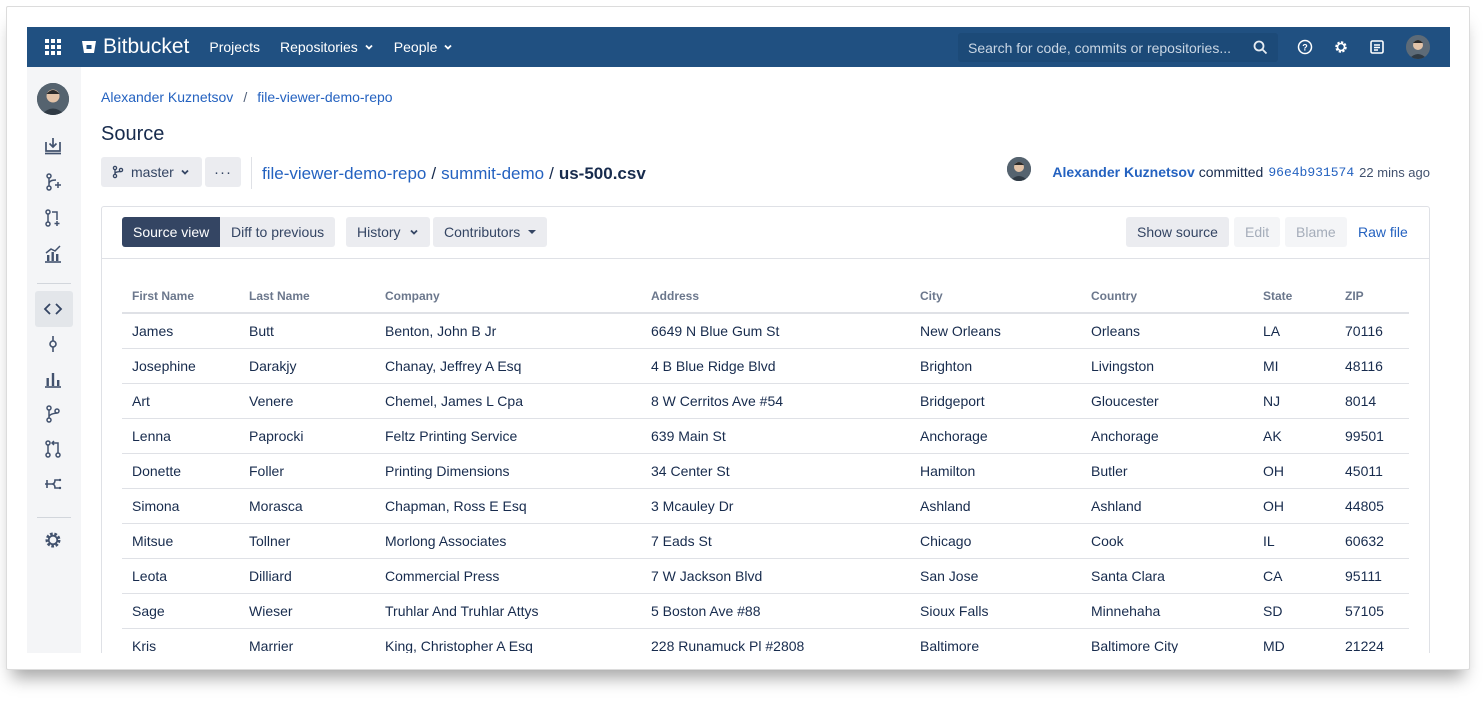  What do you see at coordinates (307, 471) in the screenshot?
I see `table-cell: Foller` at bounding box center [307, 471].